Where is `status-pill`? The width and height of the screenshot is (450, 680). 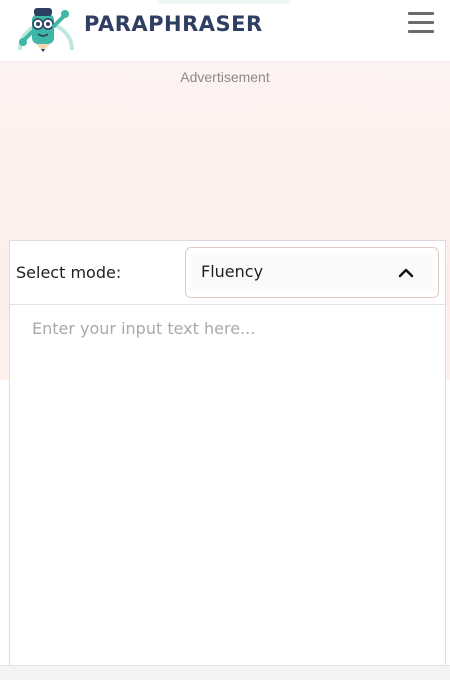 status-pill is located at coordinates (225, 2).